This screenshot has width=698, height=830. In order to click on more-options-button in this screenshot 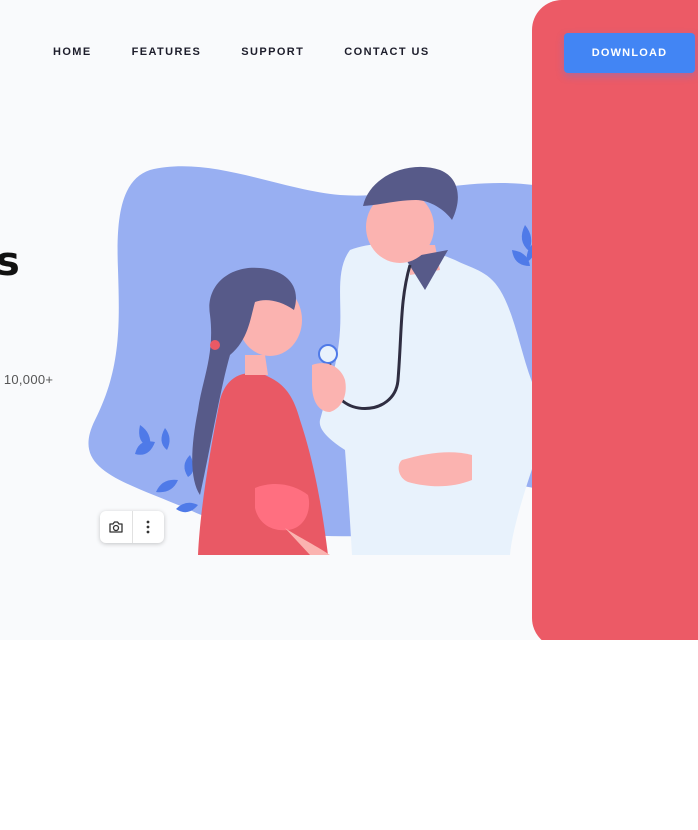, I will do `click(148, 527)`.